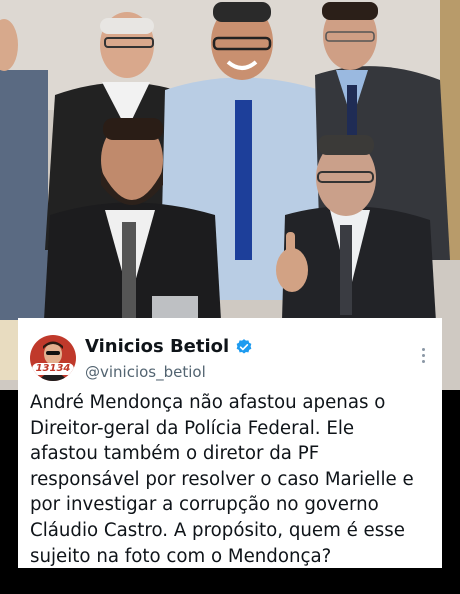  I want to click on author-row: Vinicios Betiol, so click(169, 346).